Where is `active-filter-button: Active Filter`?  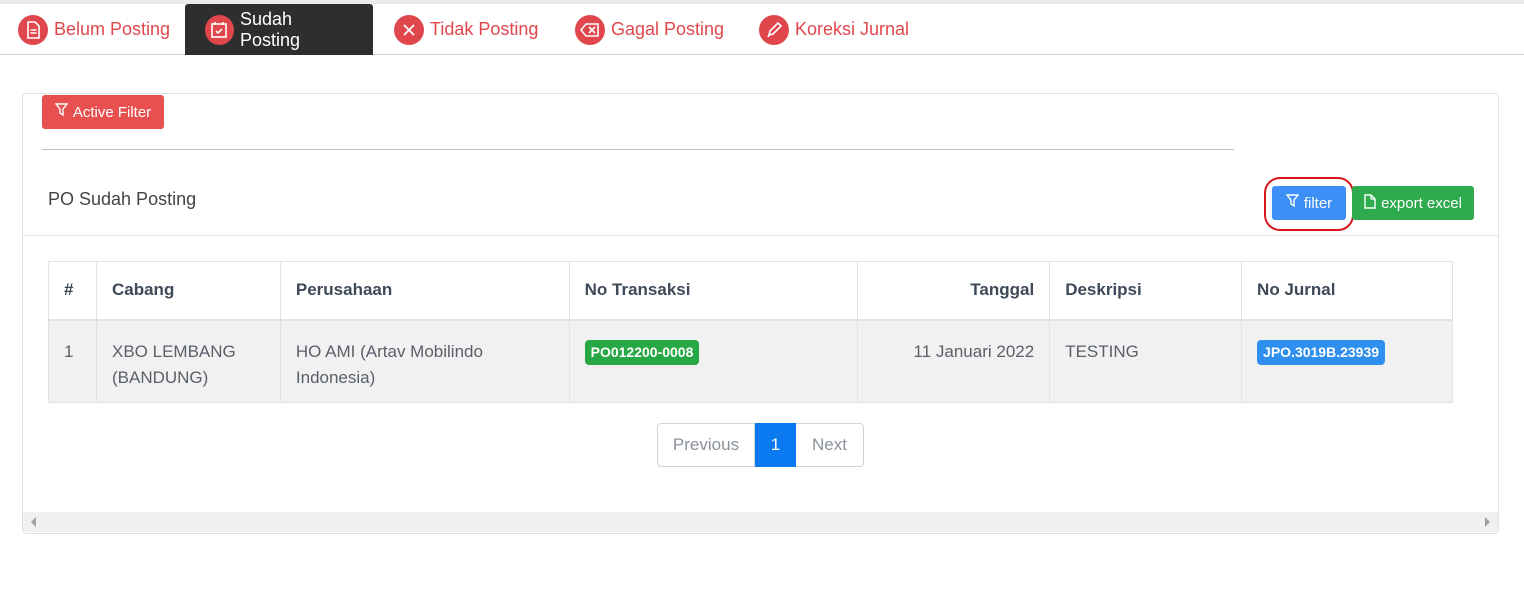 active-filter-button: Active Filter is located at coordinates (103, 112).